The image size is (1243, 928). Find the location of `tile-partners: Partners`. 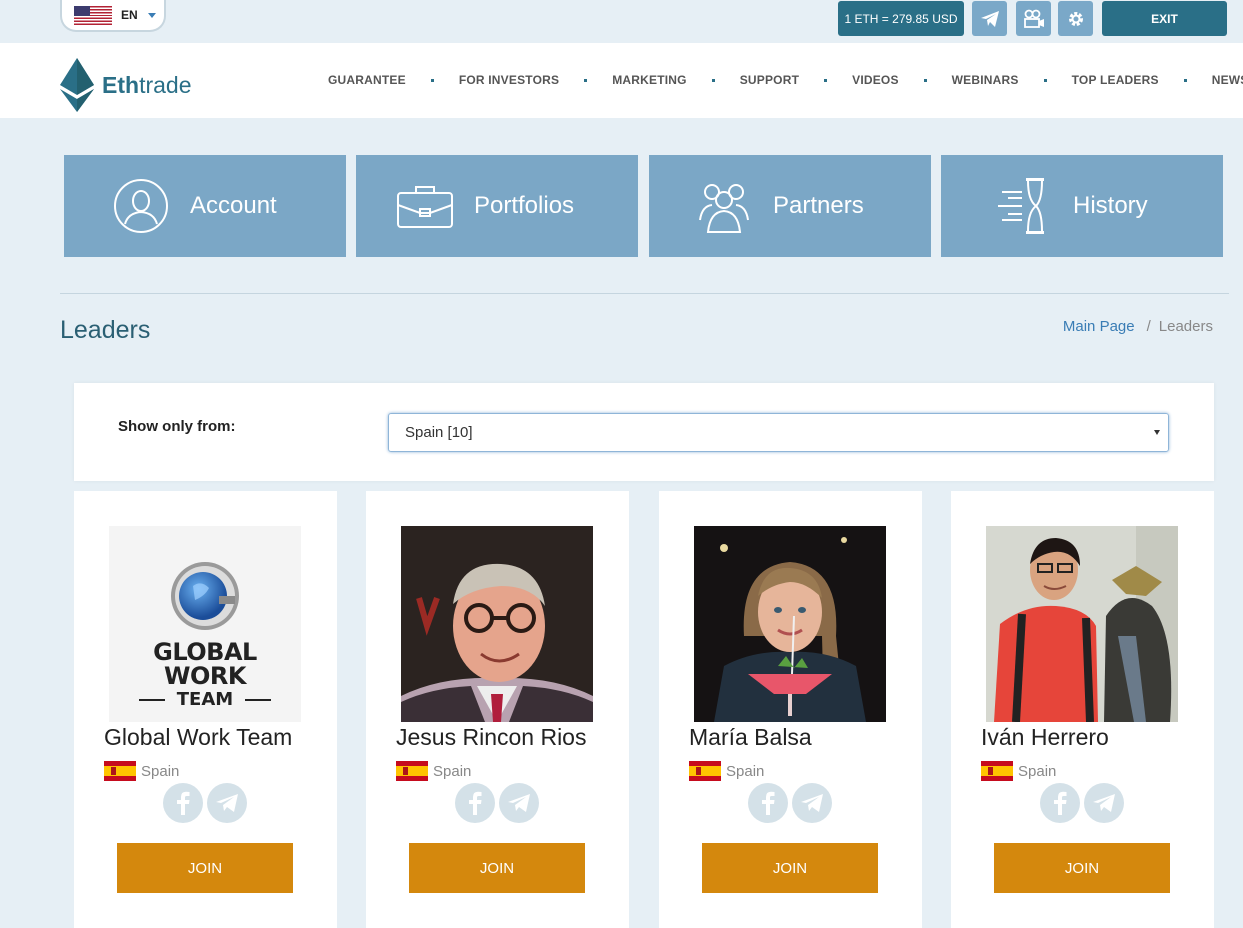

tile-partners: Partners is located at coordinates (790, 206).